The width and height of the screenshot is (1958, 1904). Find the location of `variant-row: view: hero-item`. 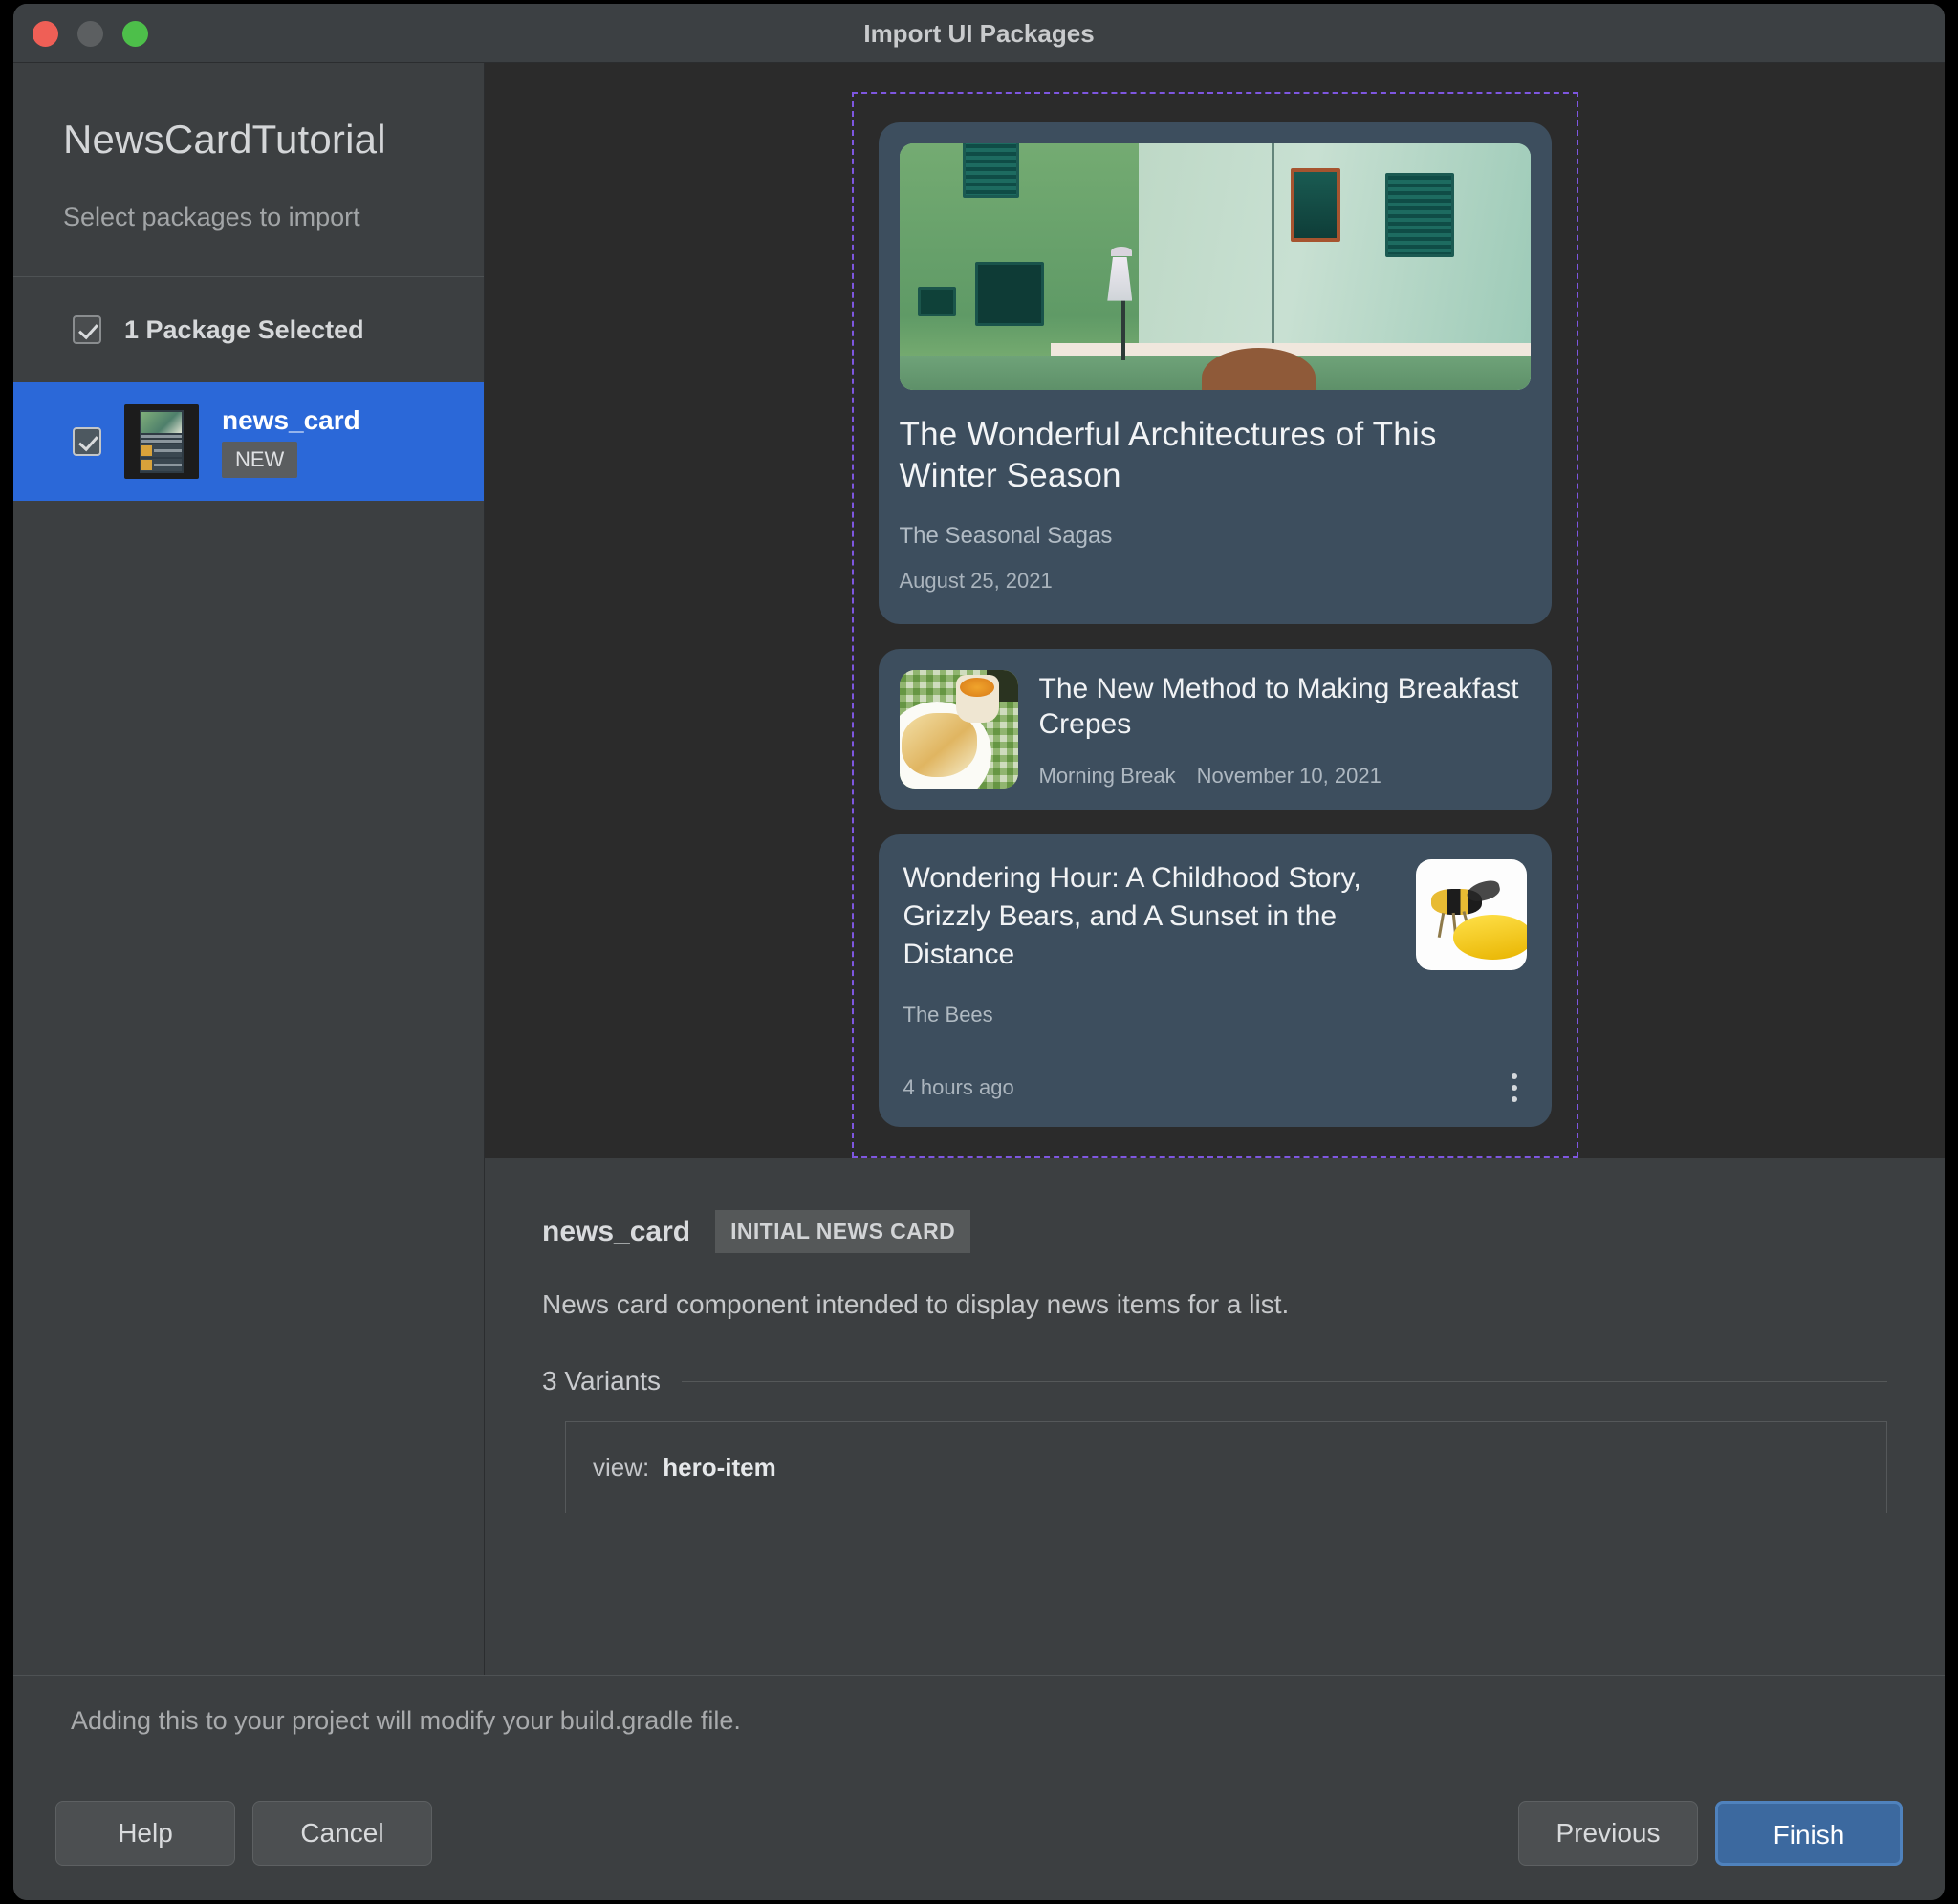

variant-row: view: hero-item is located at coordinates (1226, 1467).